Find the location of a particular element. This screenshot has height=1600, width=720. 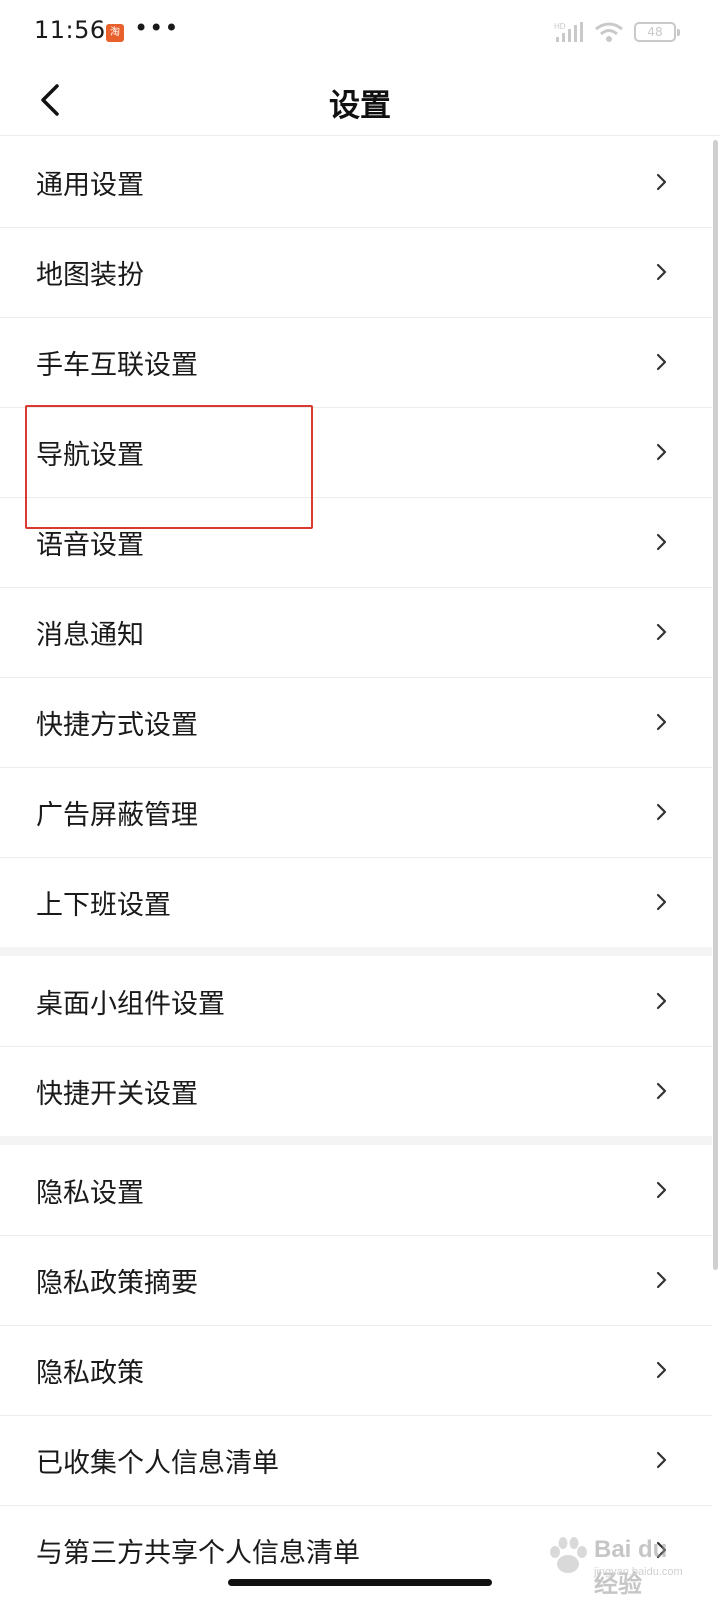

settings-item-label: 广告屏蔽管理 is located at coordinates (117, 815).